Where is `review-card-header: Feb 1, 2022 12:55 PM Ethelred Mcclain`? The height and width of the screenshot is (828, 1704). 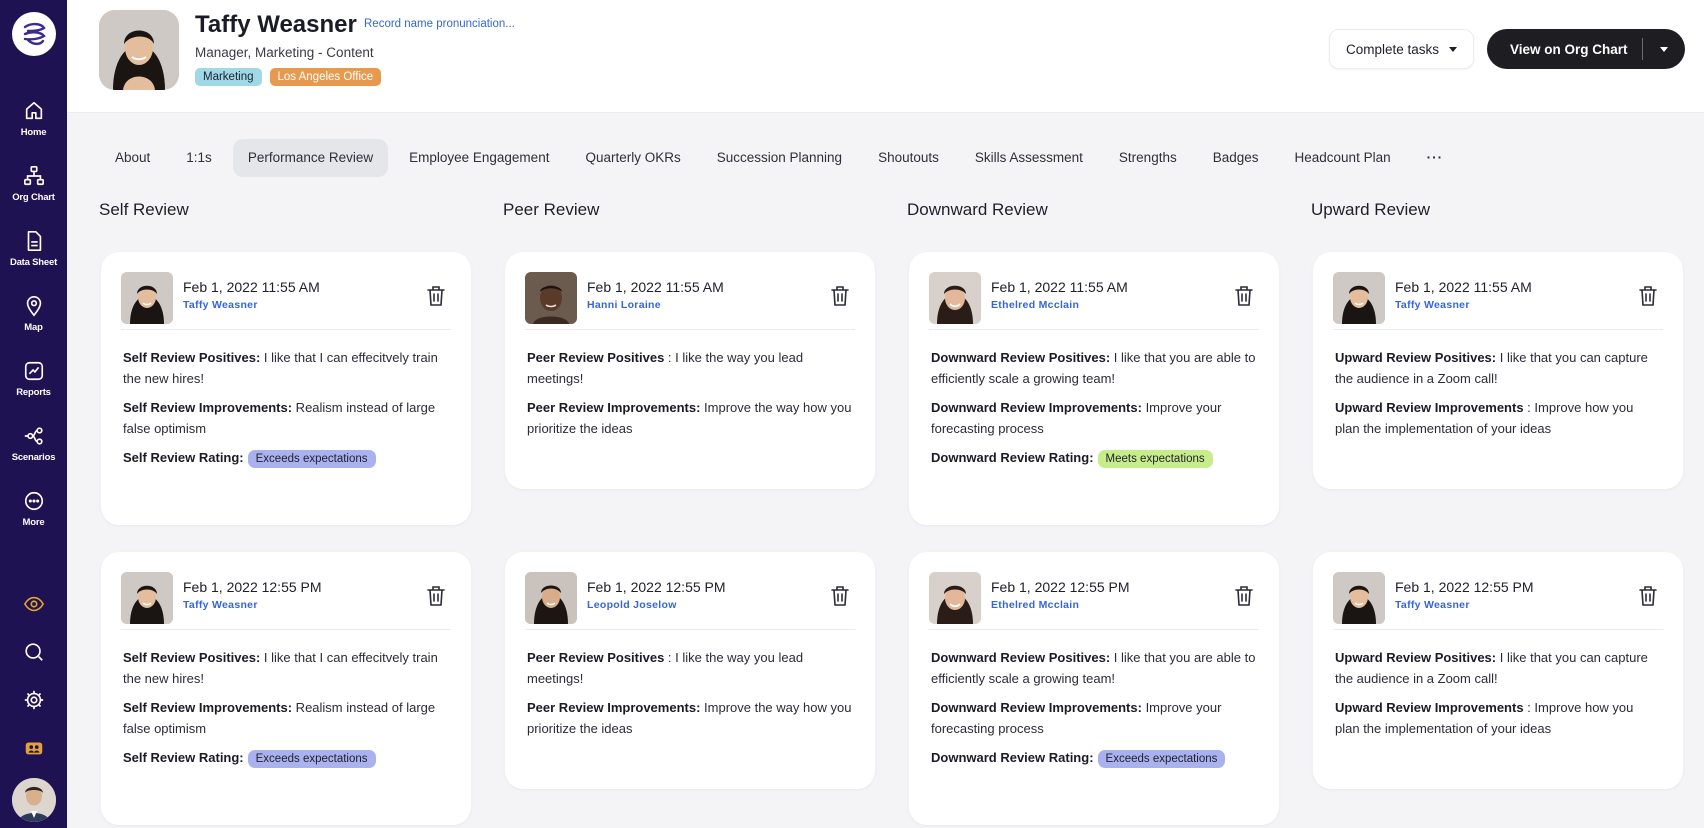
review-card-header: Feb 1, 2022 12:55 PM Ethelred Mcclain is located at coordinates (1094, 601).